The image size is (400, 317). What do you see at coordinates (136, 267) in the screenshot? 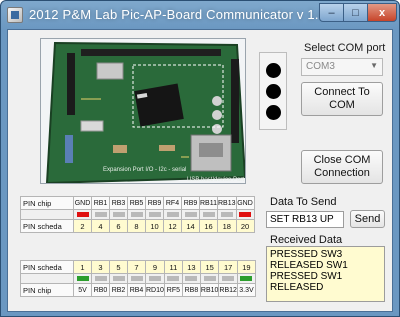
I see `pin-scheda-cell: 7` at bounding box center [136, 267].